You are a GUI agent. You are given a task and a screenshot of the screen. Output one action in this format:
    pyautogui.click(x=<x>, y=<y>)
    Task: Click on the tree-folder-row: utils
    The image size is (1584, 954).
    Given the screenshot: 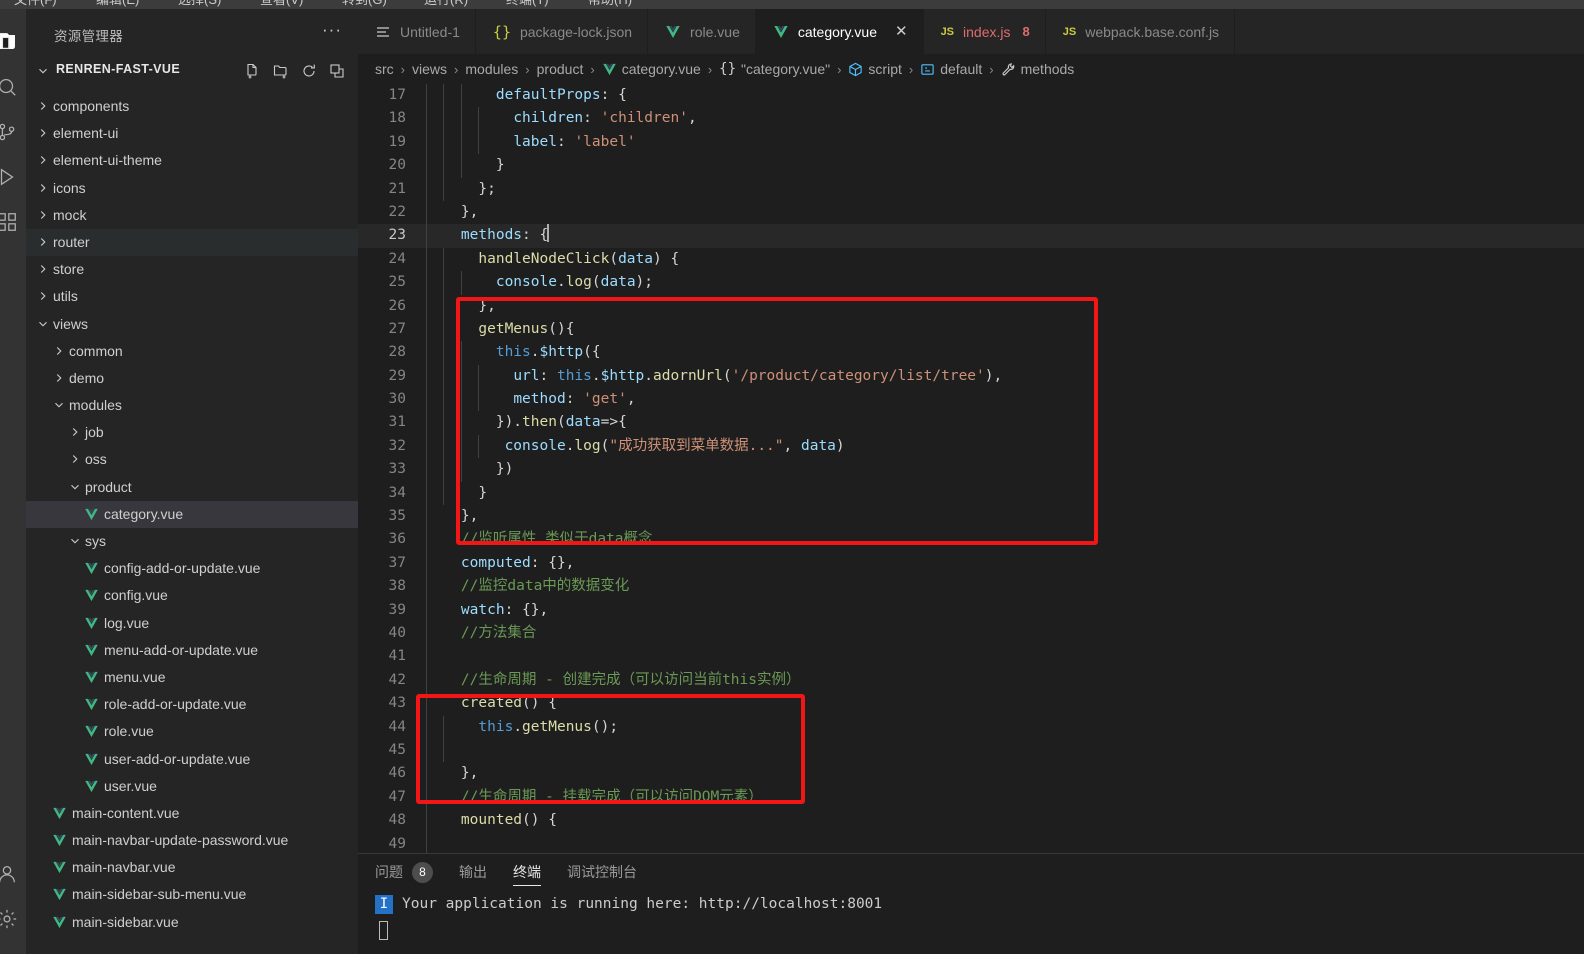 What is the action you would take?
    pyautogui.click(x=192, y=296)
    